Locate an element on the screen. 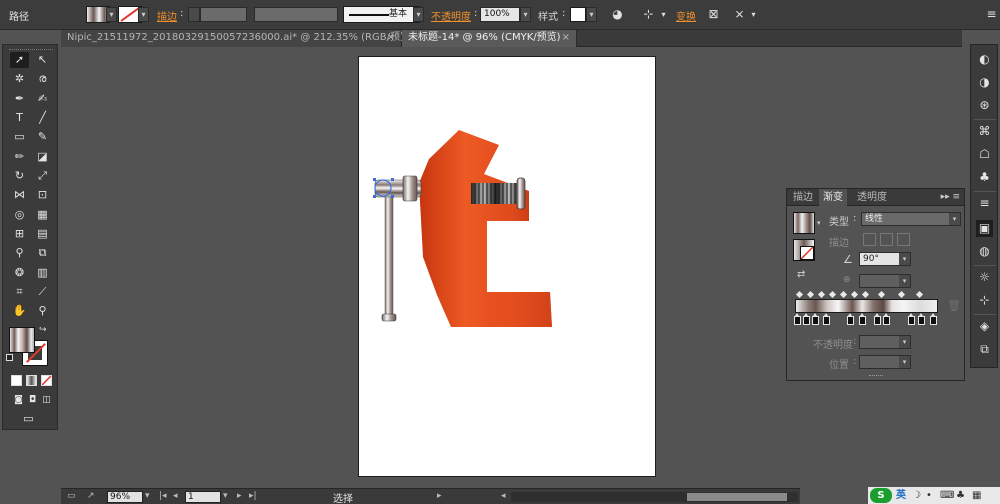 The height and width of the screenshot is (504, 1000). first-artboard-icon: |◂ is located at coordinates (163, 496).